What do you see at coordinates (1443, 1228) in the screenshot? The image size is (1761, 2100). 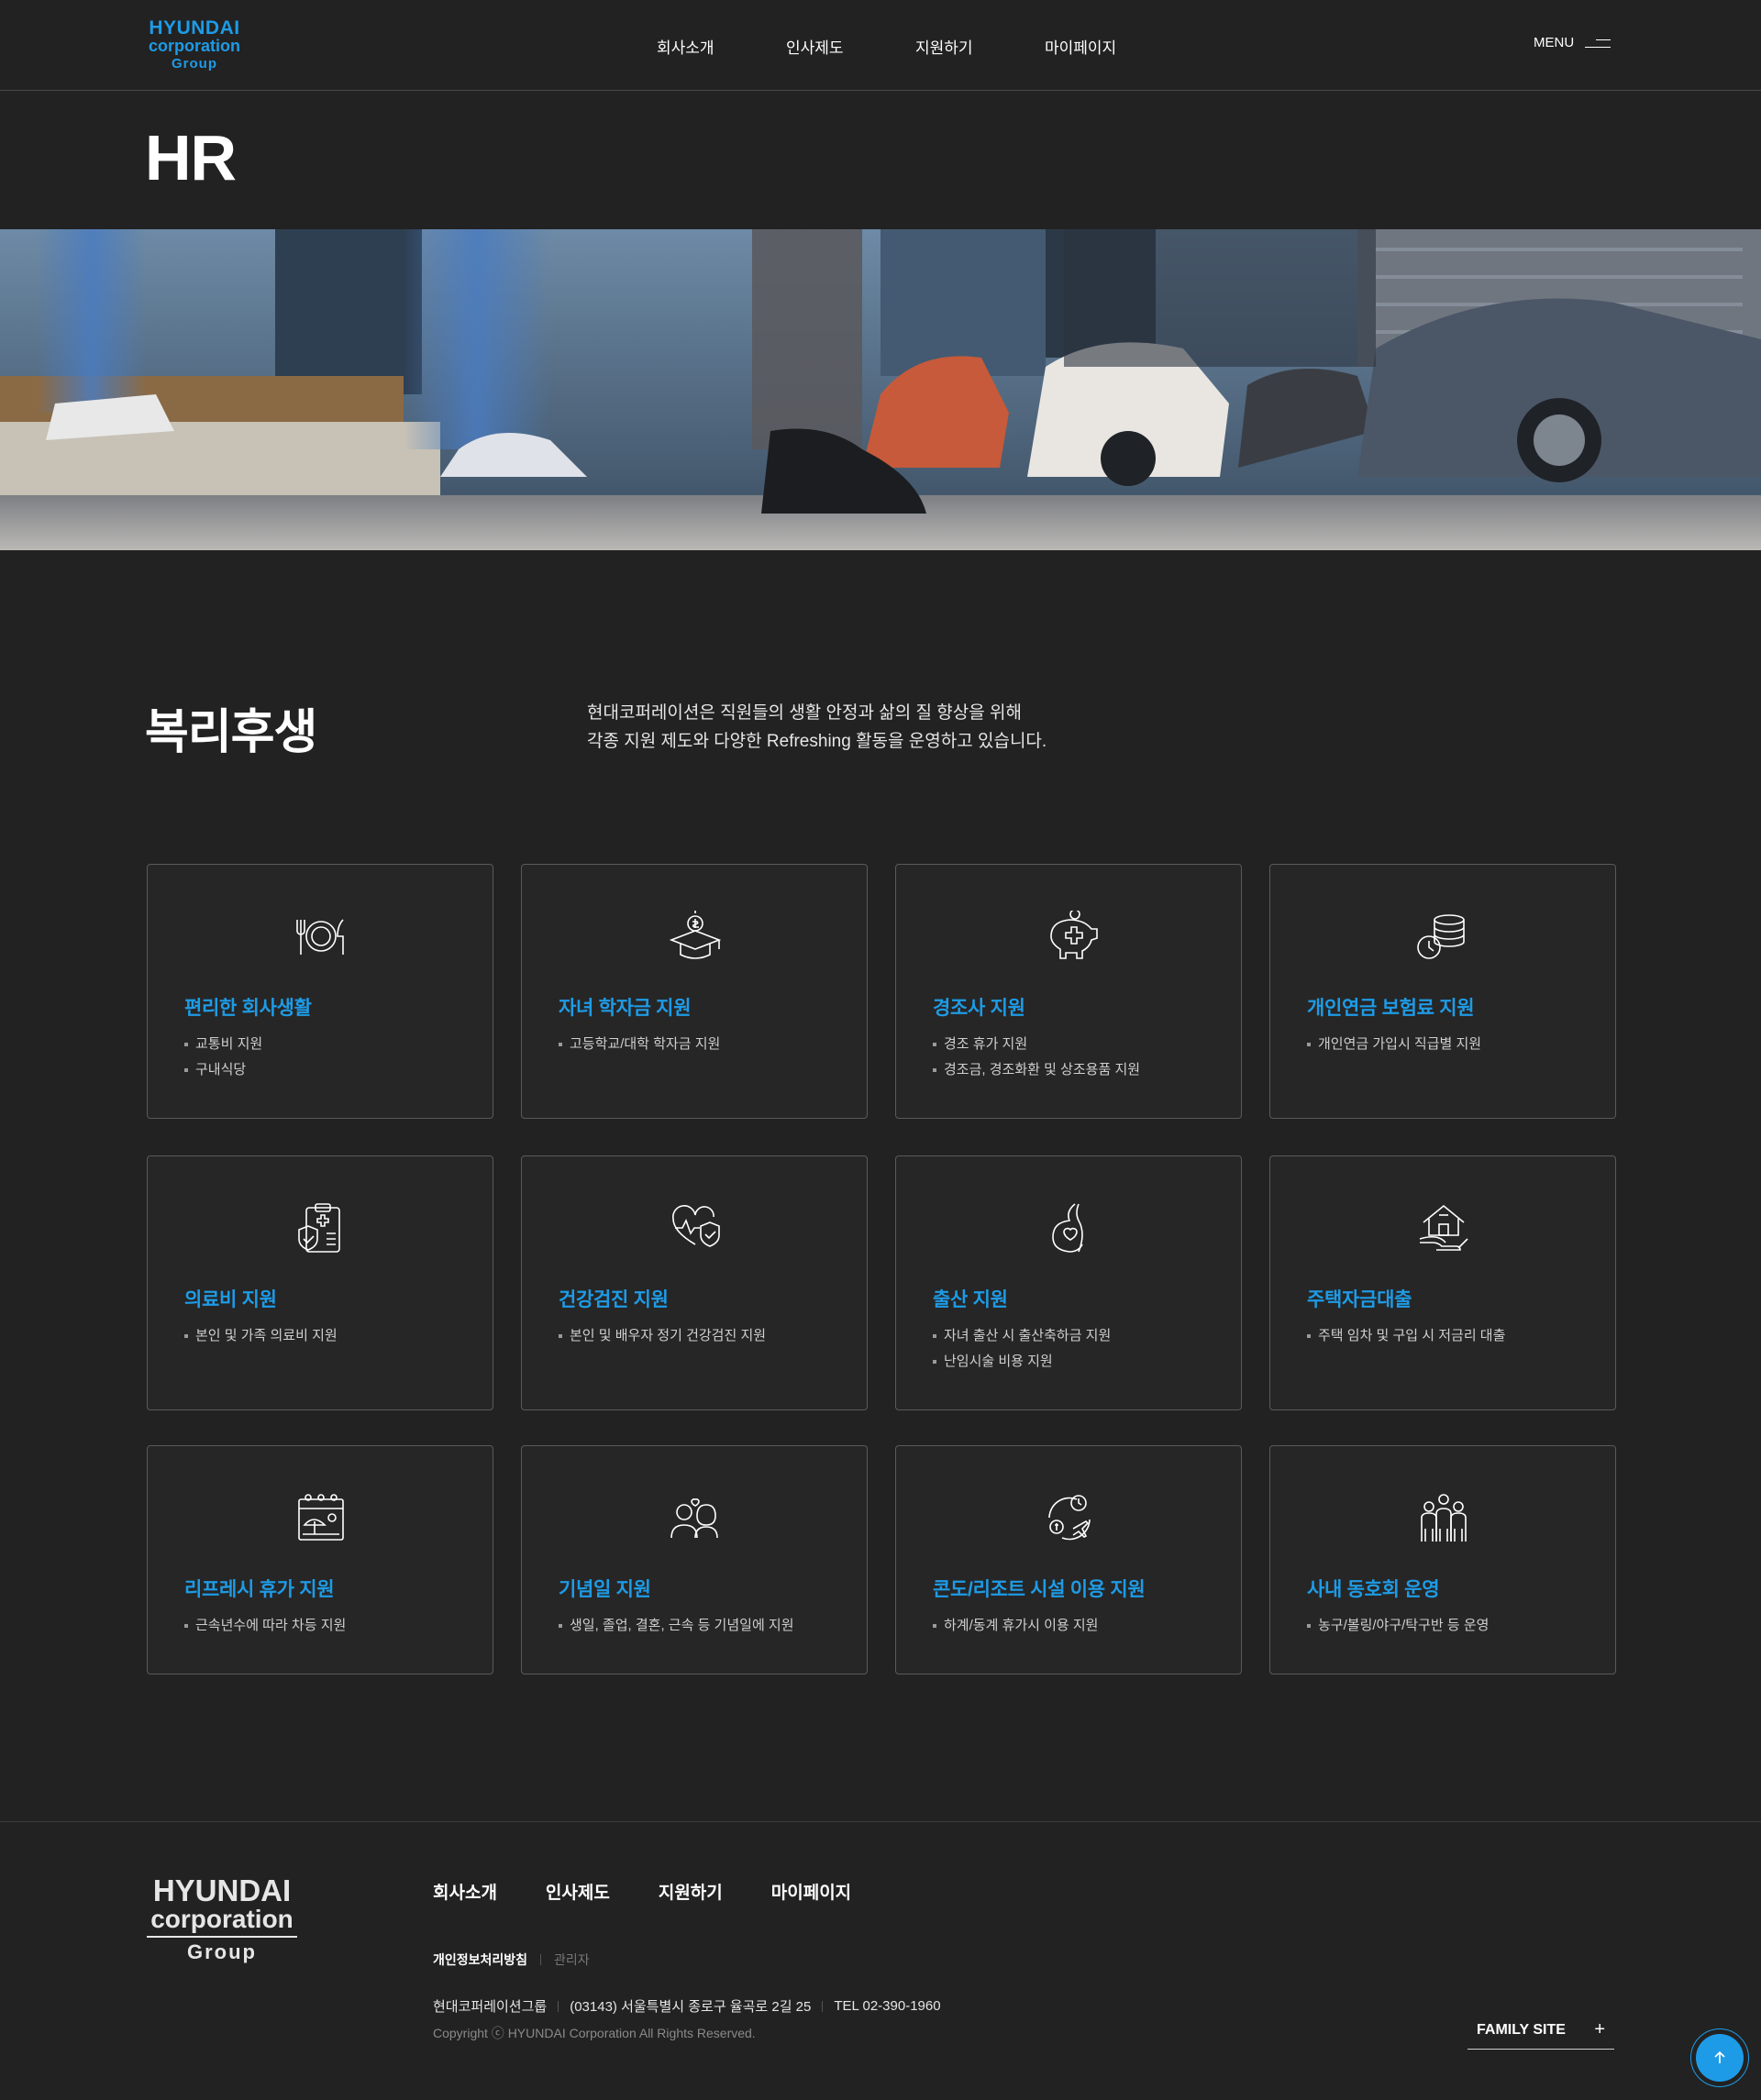 I see `house-hand-icon` at bounding box center [1443, 1228].